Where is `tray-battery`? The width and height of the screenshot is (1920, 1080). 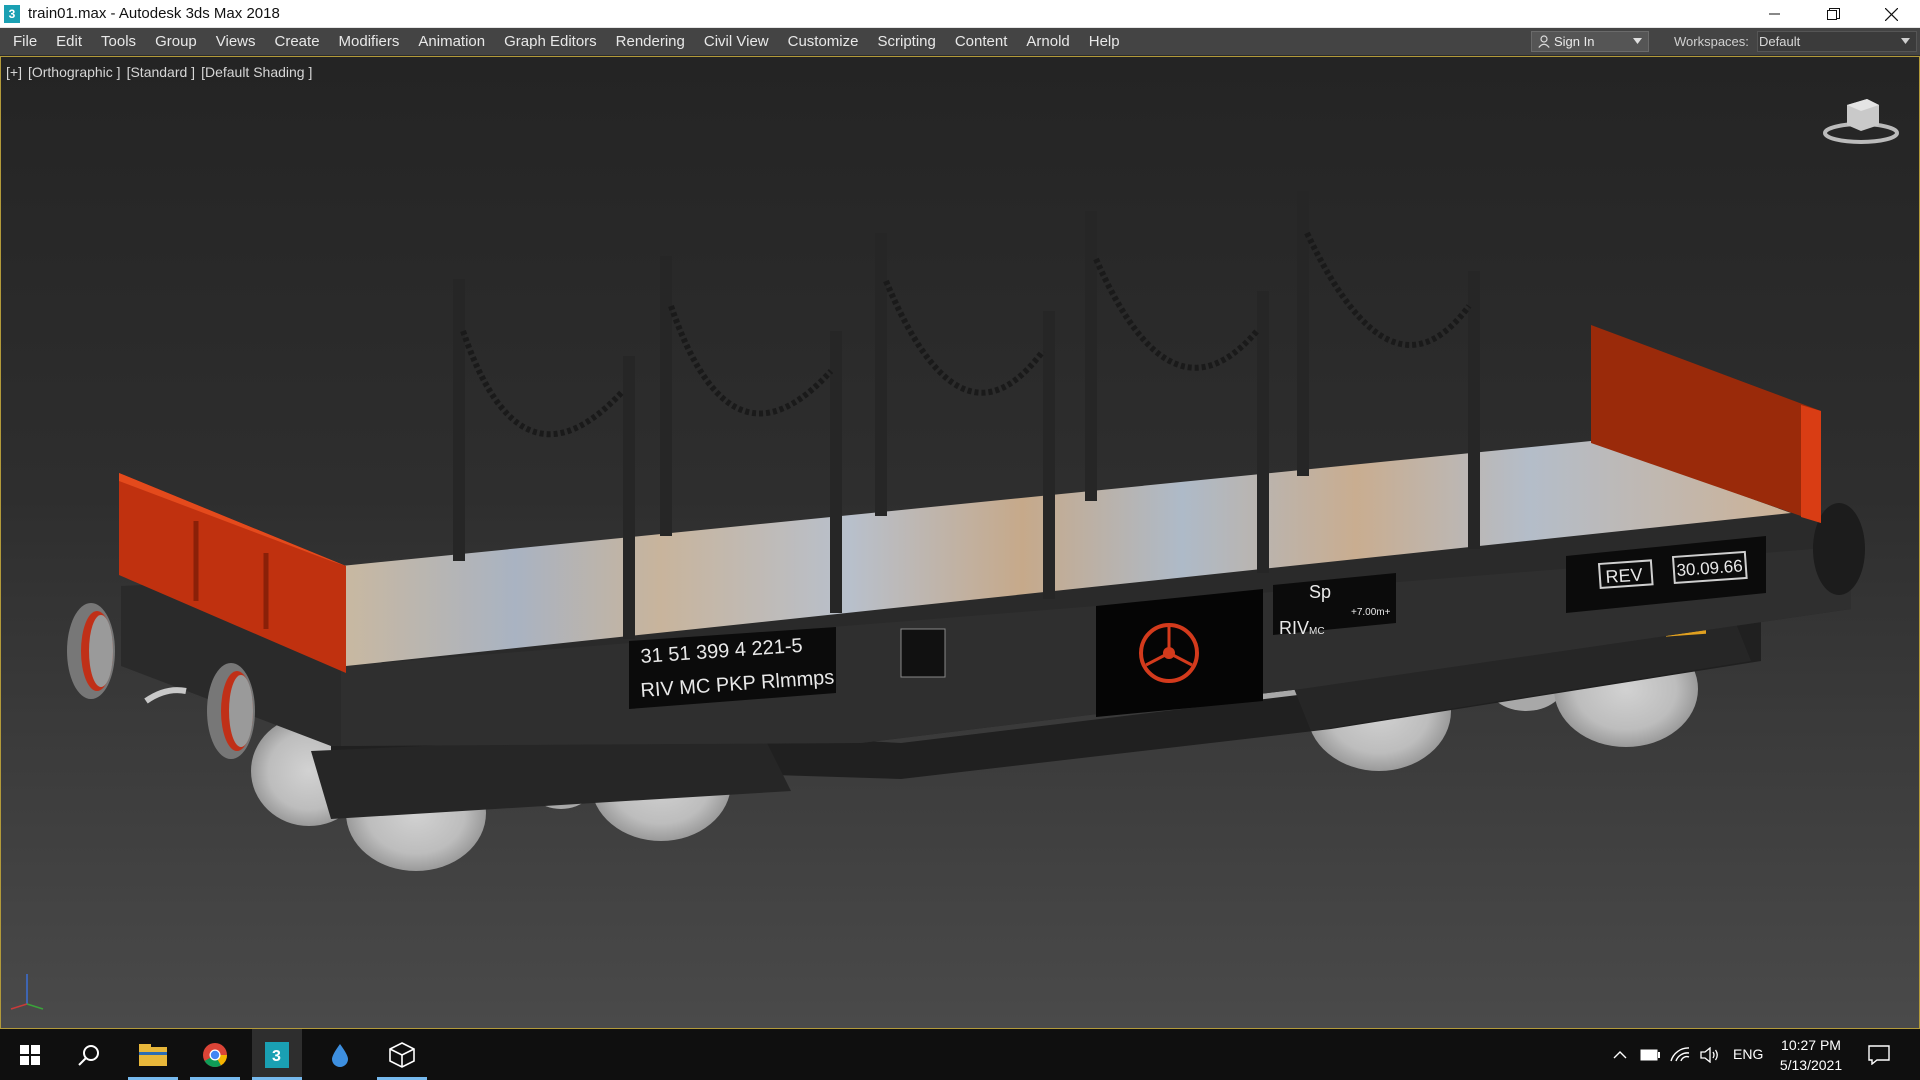 tray-battery is located at coordinates (1650, 1054).